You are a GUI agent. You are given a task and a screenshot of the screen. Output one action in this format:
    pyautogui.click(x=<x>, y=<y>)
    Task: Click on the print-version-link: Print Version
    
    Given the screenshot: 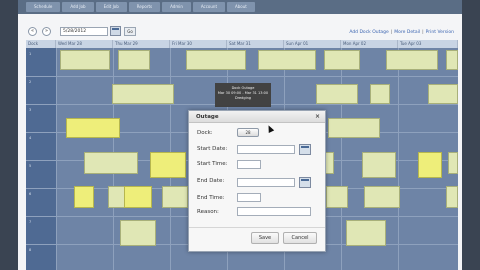 What is the action you would take?
    pyautogui.click(x=440, y=32)
    